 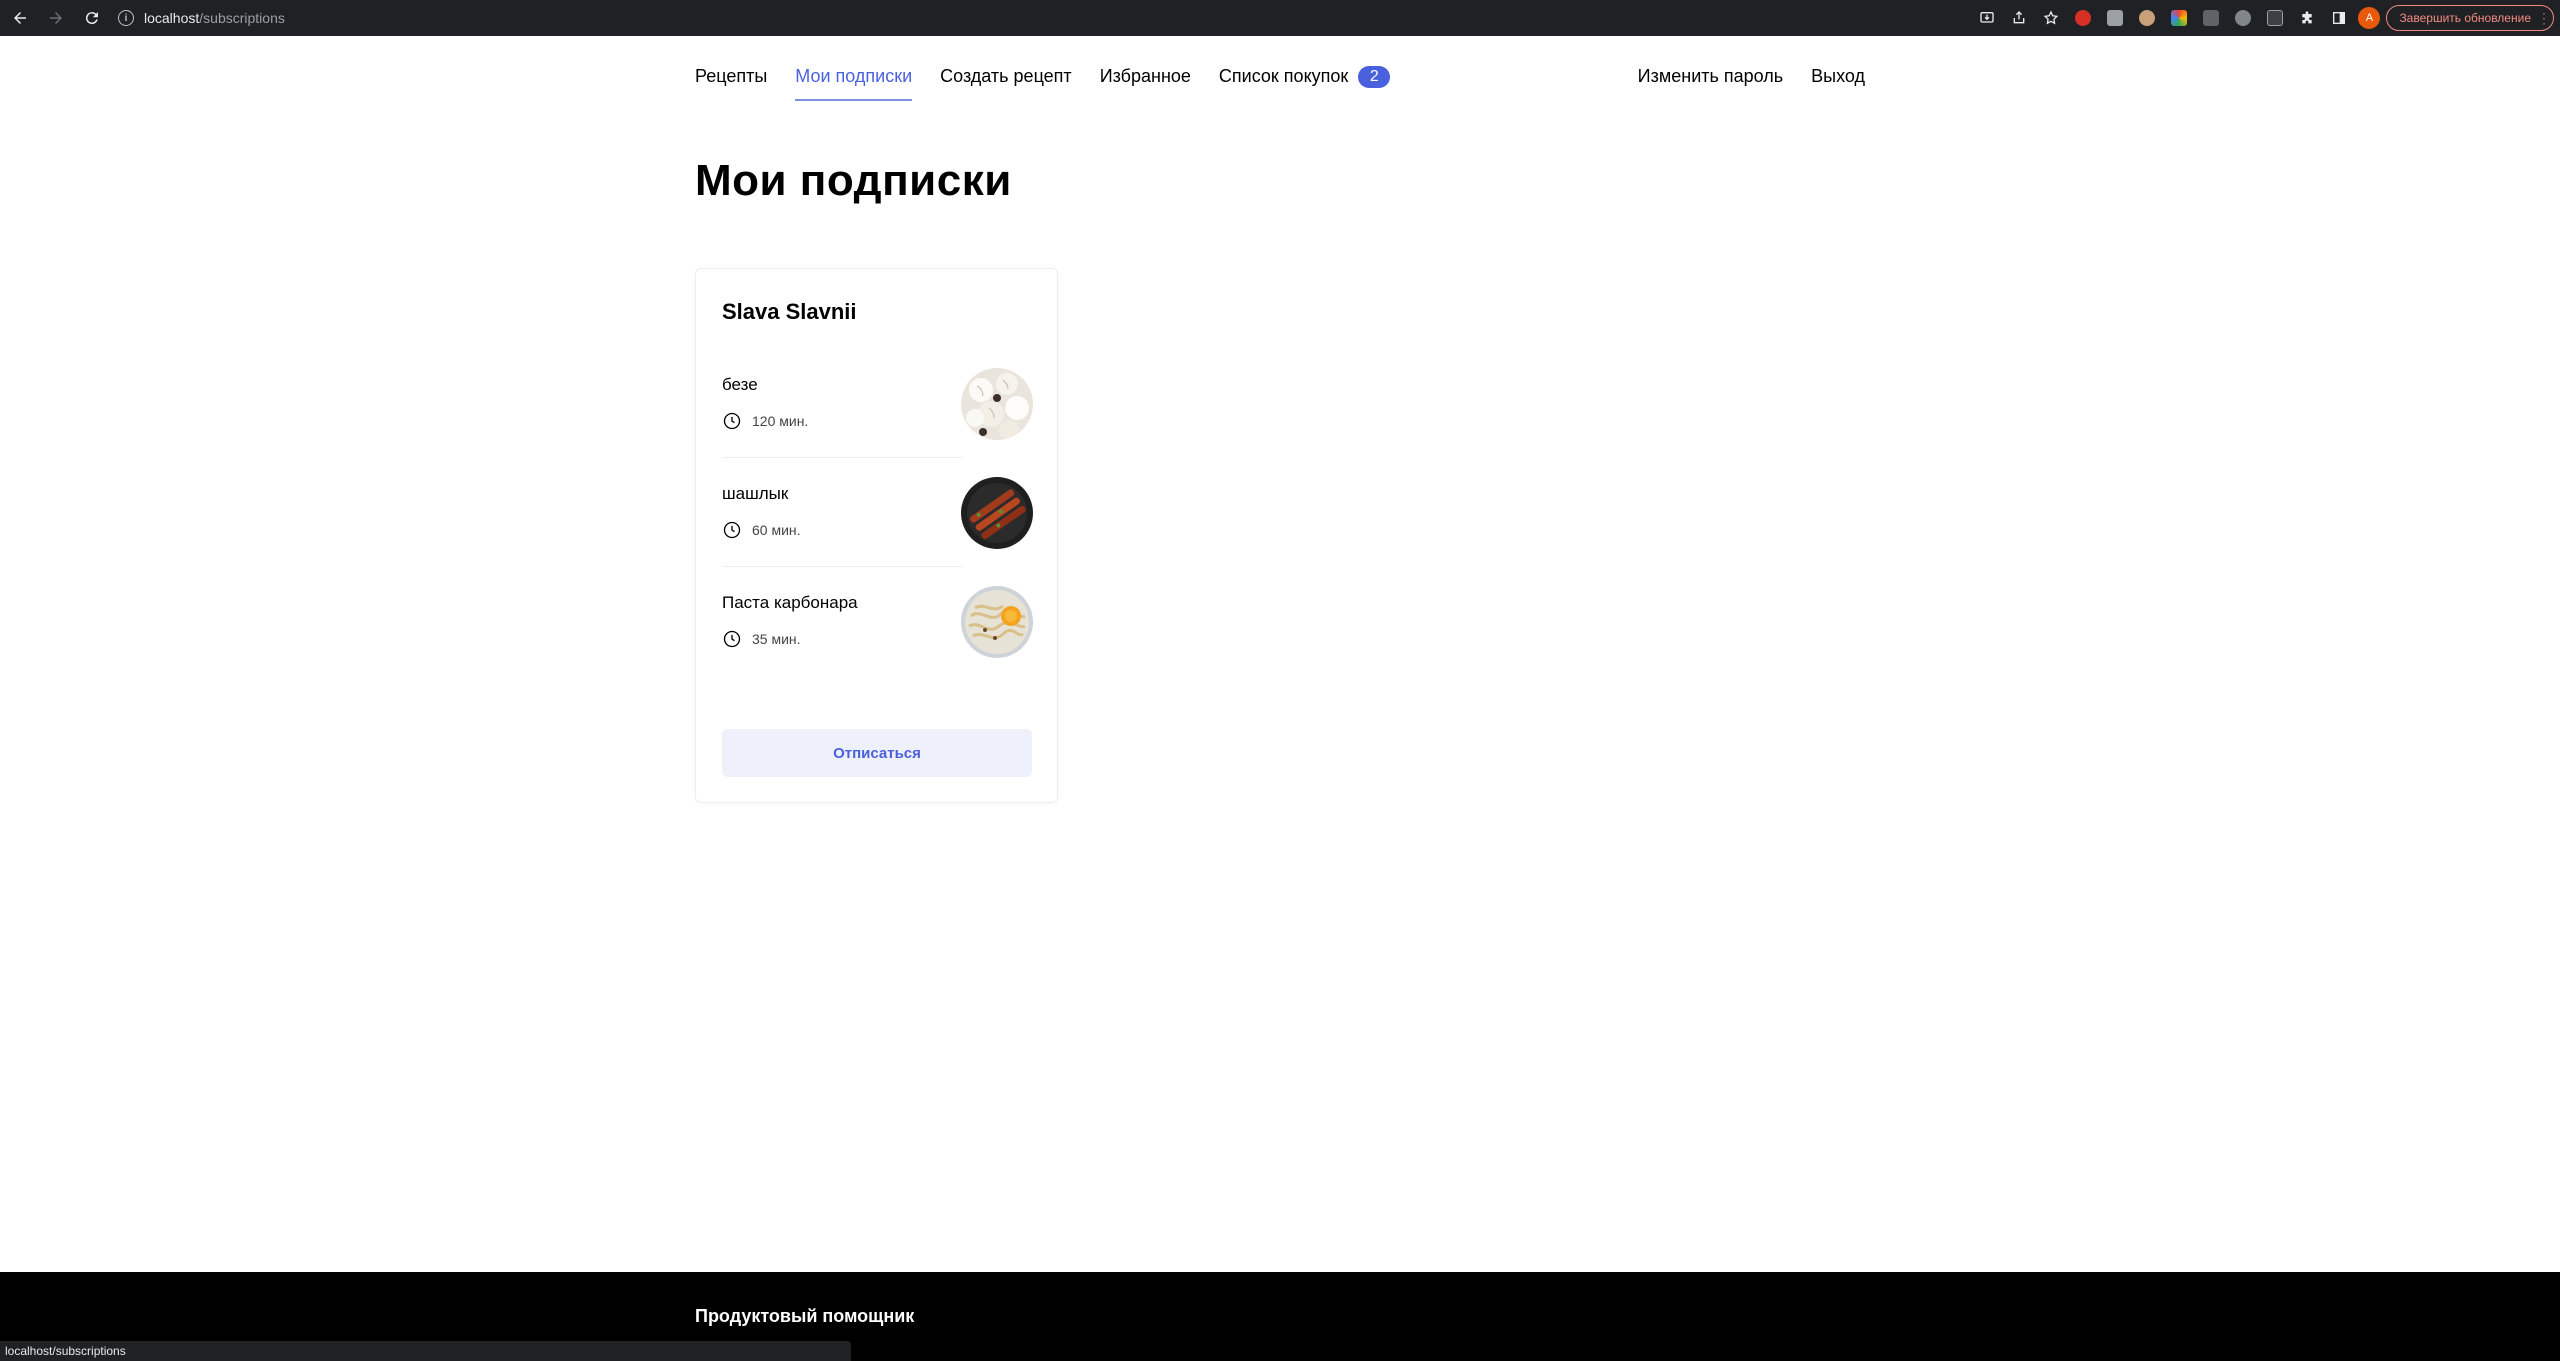 What do you see at coordinates (740, 385) in the screenshot?
I see `recipe-name: безе` at bounding box center [740, 385].